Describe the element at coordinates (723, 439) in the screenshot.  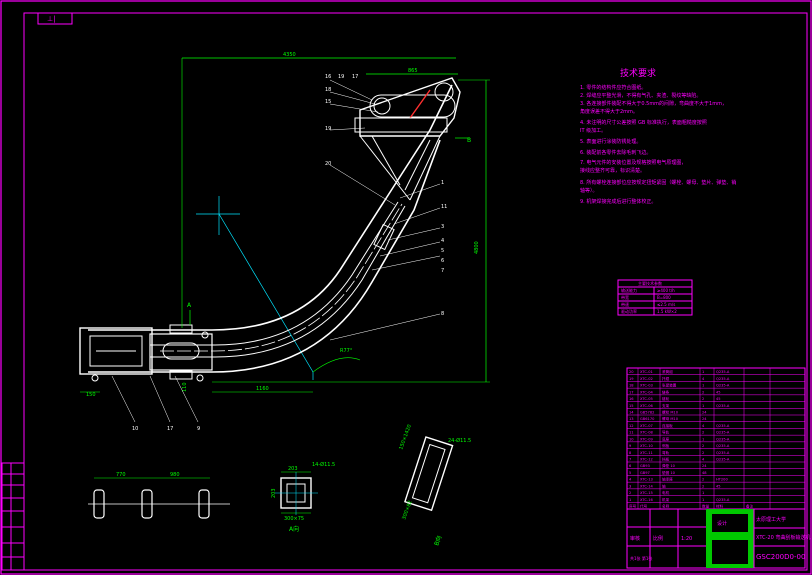
I see `bom-cell-r10-c4: Q235-A` at that location.